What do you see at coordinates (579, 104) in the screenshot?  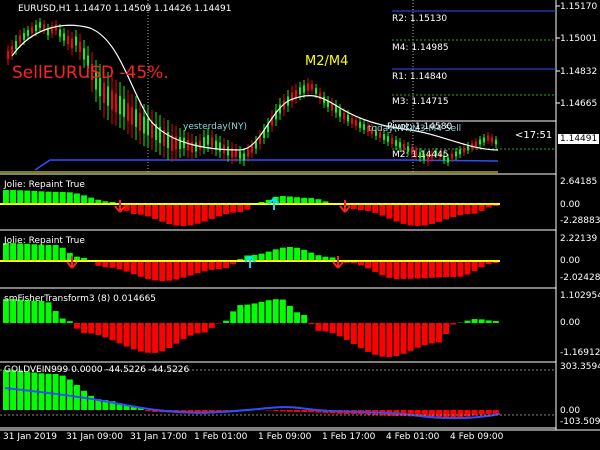 I see `price-axis-label: 1.14665` at bounding box center [579, 104].